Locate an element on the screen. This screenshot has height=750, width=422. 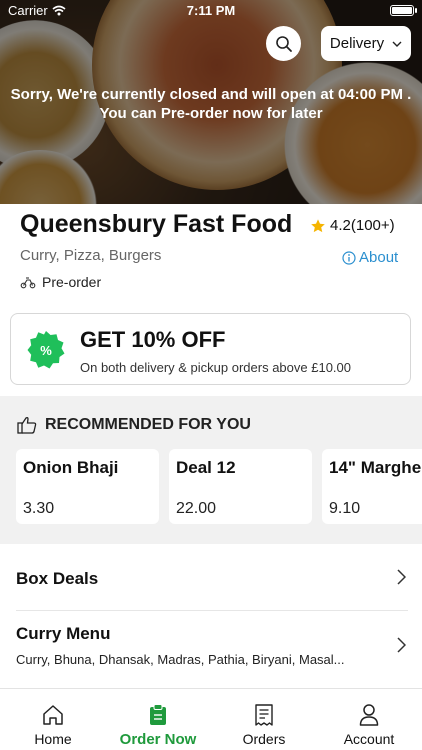
recommended-item-name: Onion Bhaji is located at coordinates (71, 467).